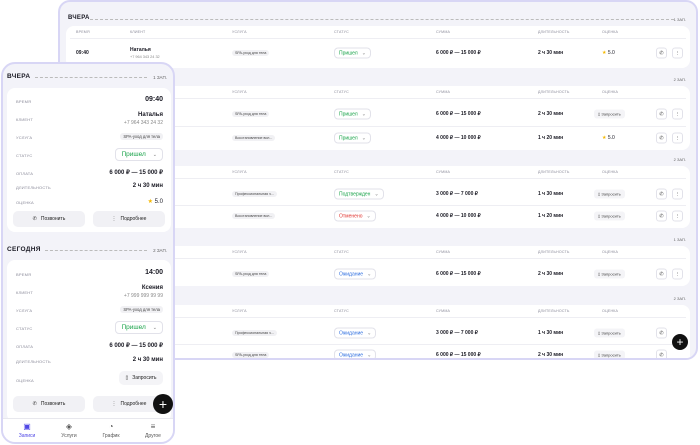  I want to click on label-status: СТАТУС, so click(24, 155).